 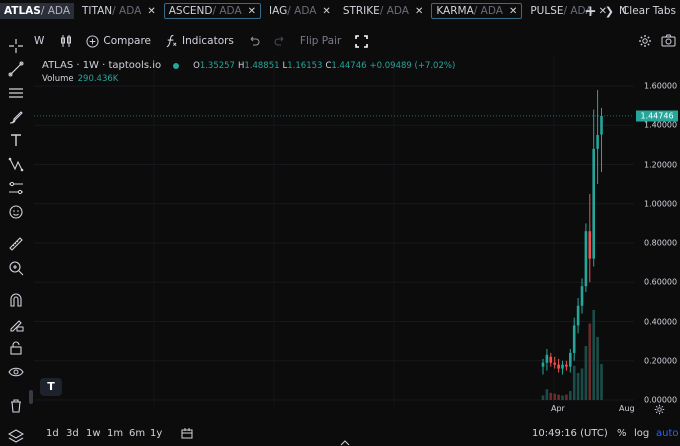 I want to click on price-tick: 1.40000, so click(x=661, y=125).